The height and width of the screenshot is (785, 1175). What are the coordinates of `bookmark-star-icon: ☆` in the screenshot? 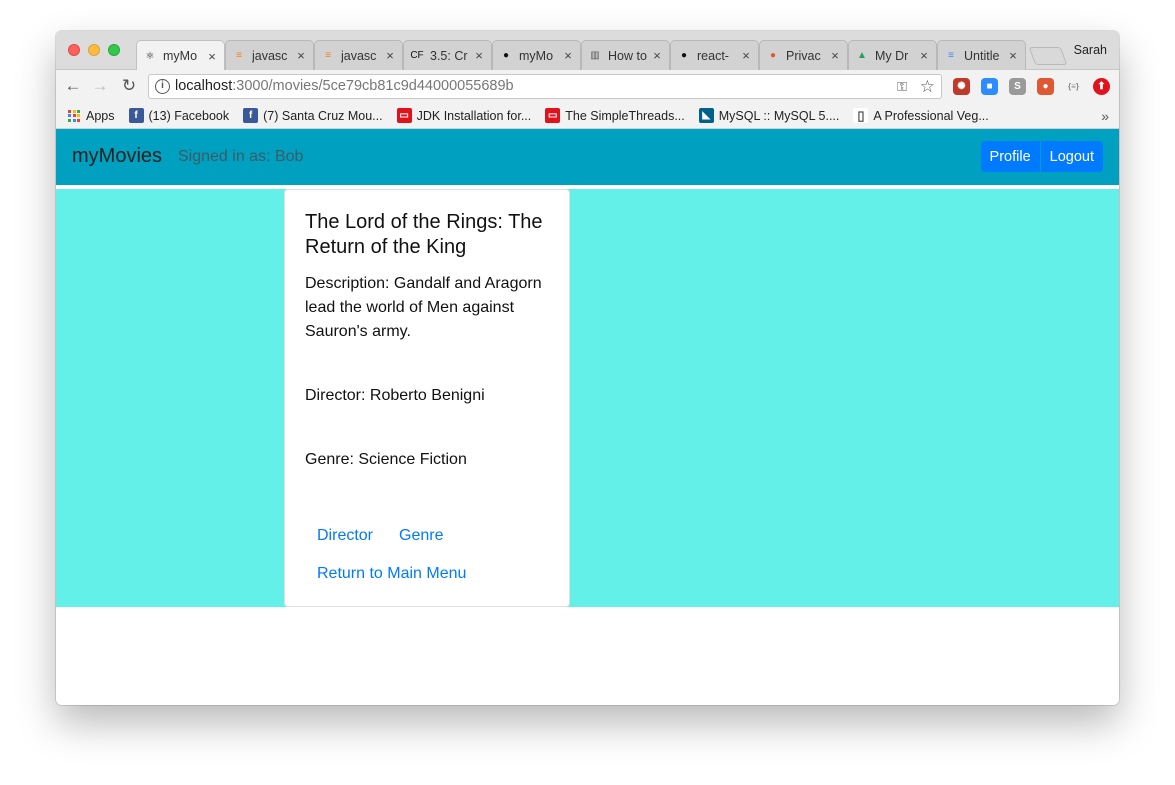 It's located at (927, 86).